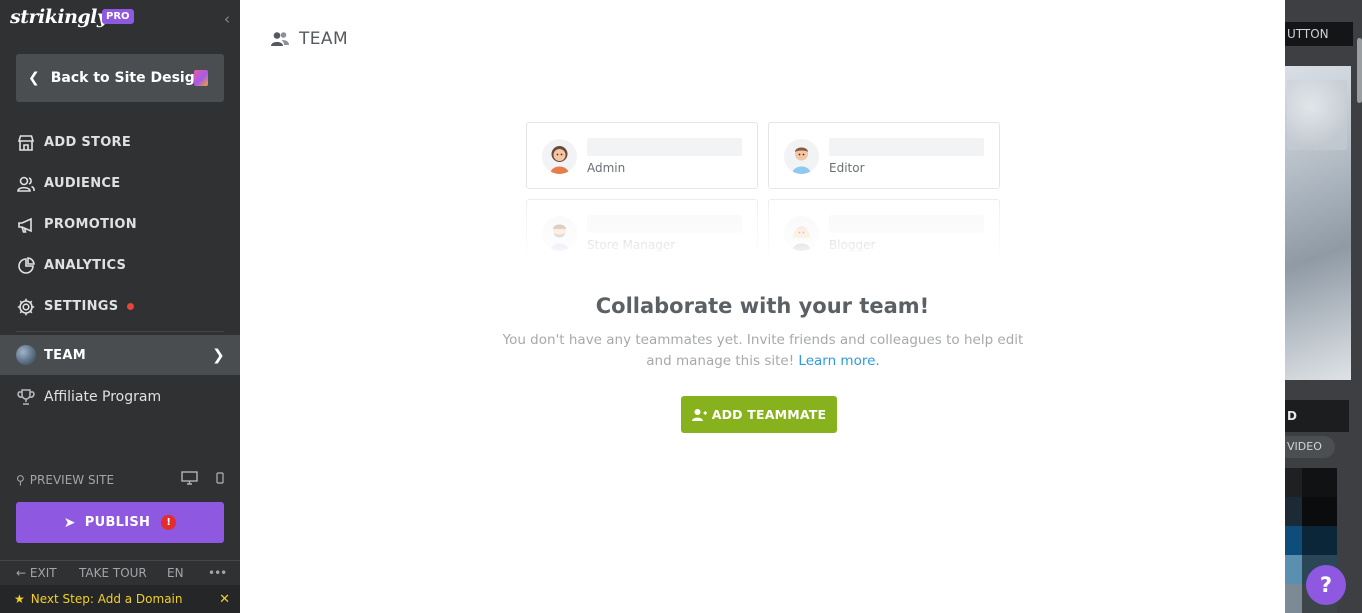 The height and width of the screenshot is (613, 1362). Describe the element at coordinates (65, 355) in the screenshot. I see `sidebar-item-label: TEAM` at that location.